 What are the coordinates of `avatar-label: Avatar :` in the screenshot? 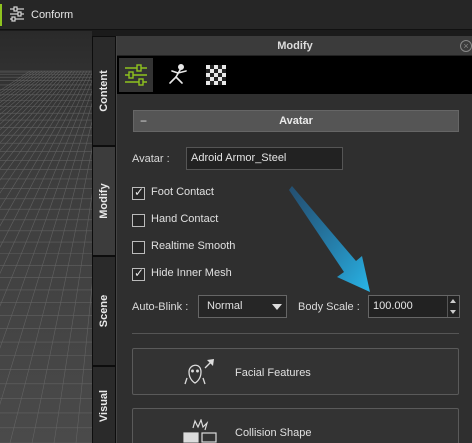 It's located at (151, 159).